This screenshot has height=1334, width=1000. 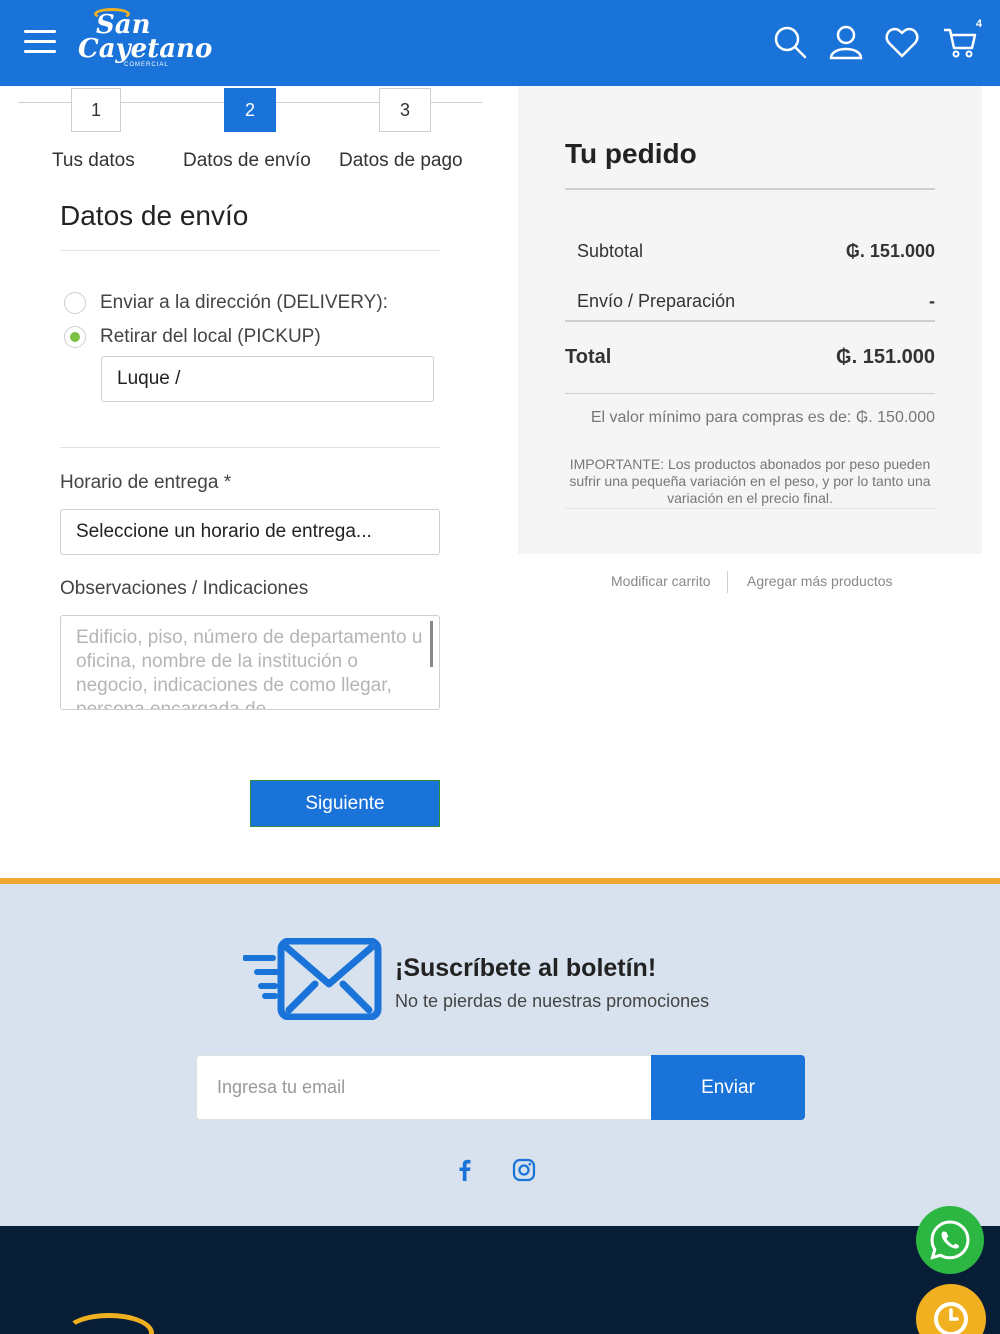 I want to click on modify-cart-link: Modificar carrito, so click(x=661, y=581).